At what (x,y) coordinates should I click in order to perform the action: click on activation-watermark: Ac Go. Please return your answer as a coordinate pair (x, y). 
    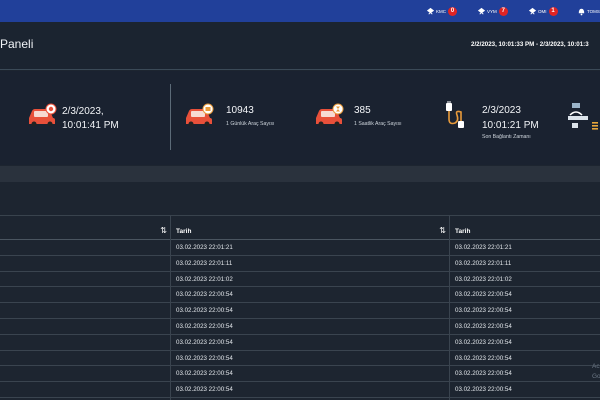
    Looking at the image, I should click on (596, 372).